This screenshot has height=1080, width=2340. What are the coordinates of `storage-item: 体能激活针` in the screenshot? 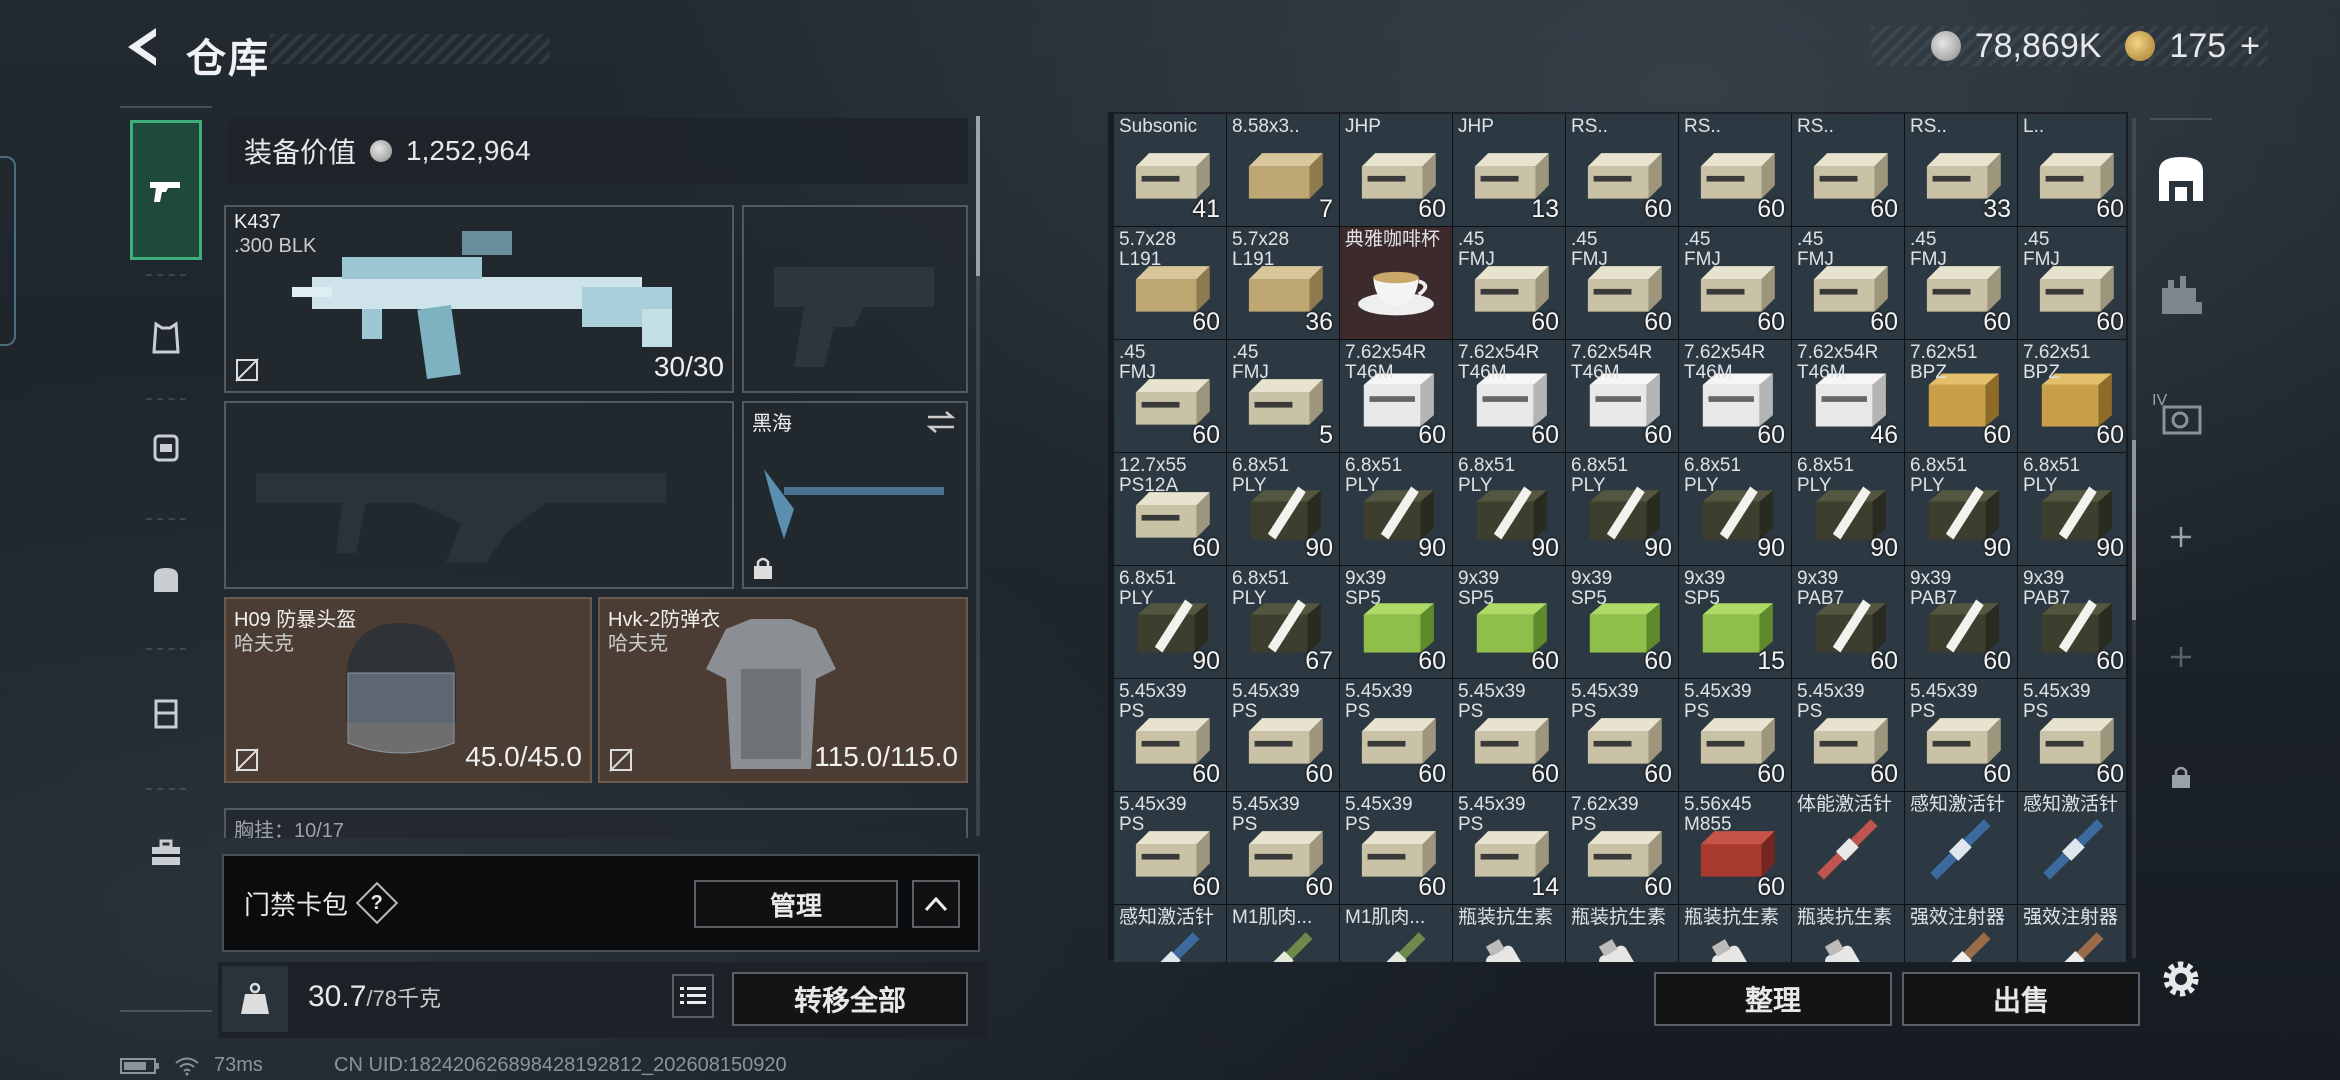 It's located at (1848, 848).